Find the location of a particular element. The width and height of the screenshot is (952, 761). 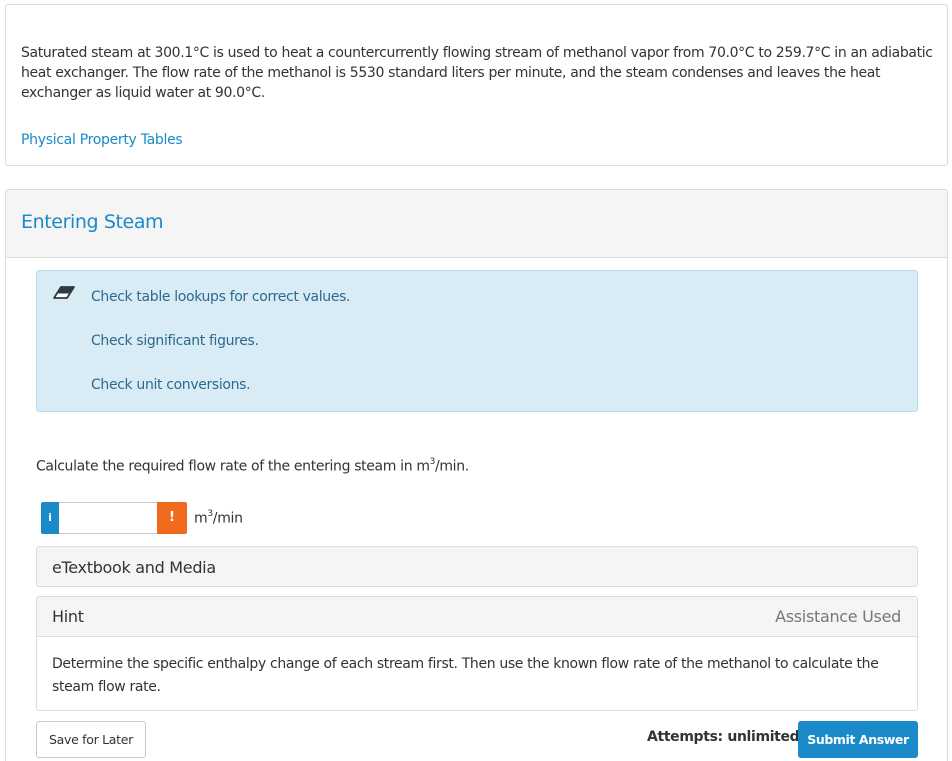

eraser-icon is located at coordinates (64, 294).